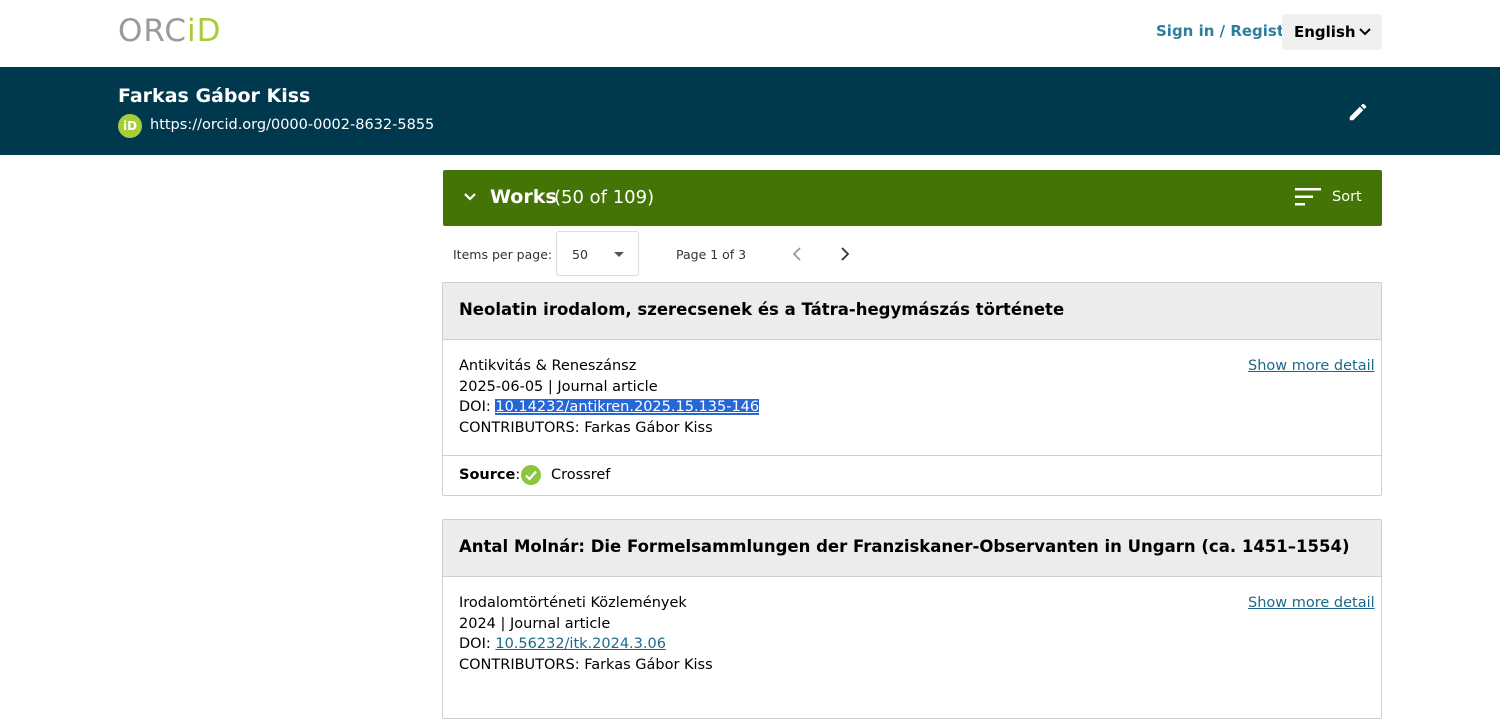 This screenshot has height=719, width=1500. Describe the element at coordinates (204, 31) in the screenshot. I see `logo-text-id: iD` at that location.